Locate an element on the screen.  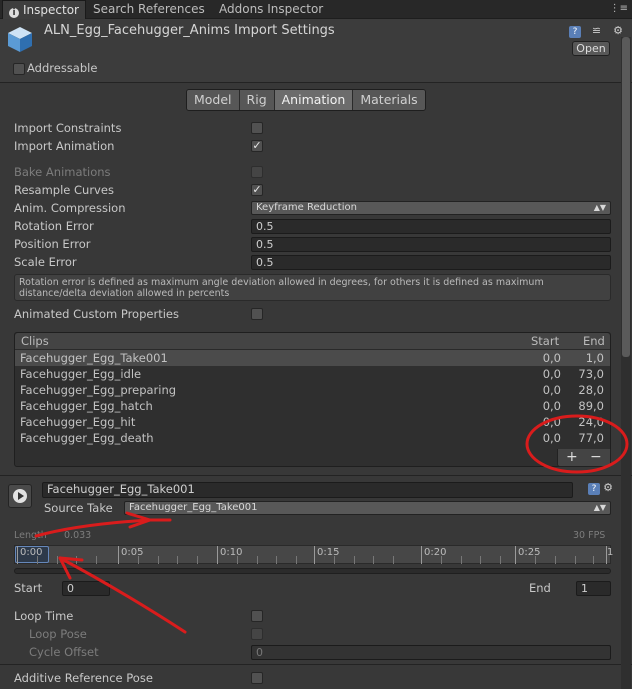
animated-custom-properties-checkbox is located at coordinates (257, 314).